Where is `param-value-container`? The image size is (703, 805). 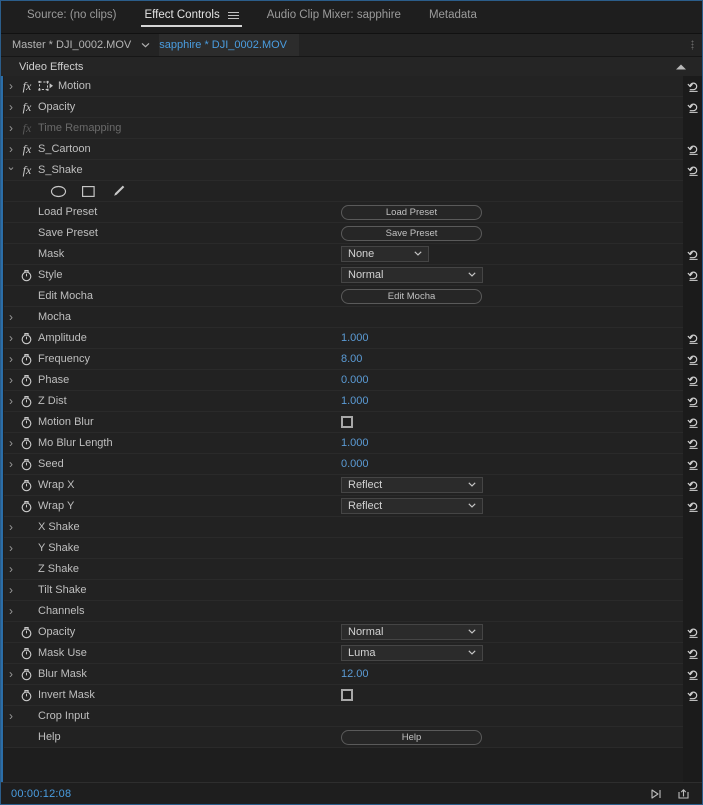
param-value-container is located at coordinates (347, 695).